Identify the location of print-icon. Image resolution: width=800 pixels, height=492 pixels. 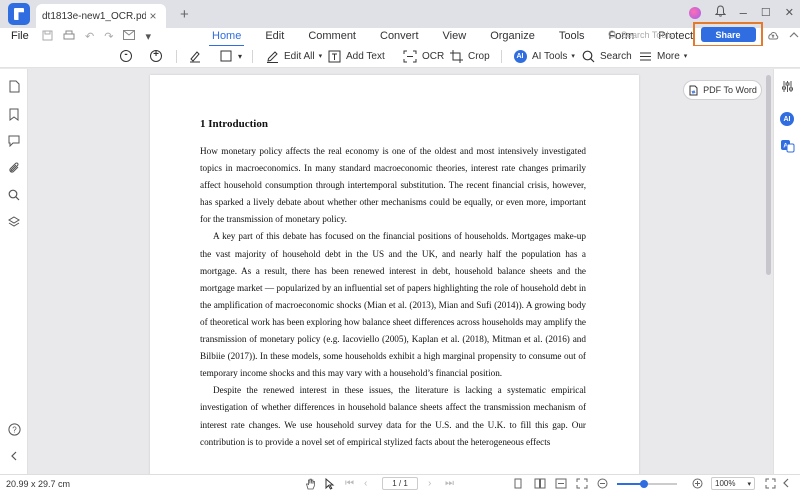
(69, 37).